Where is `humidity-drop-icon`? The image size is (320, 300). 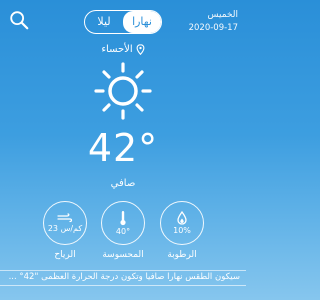
humidity-drop-icon is located at coordinates (182, 218).